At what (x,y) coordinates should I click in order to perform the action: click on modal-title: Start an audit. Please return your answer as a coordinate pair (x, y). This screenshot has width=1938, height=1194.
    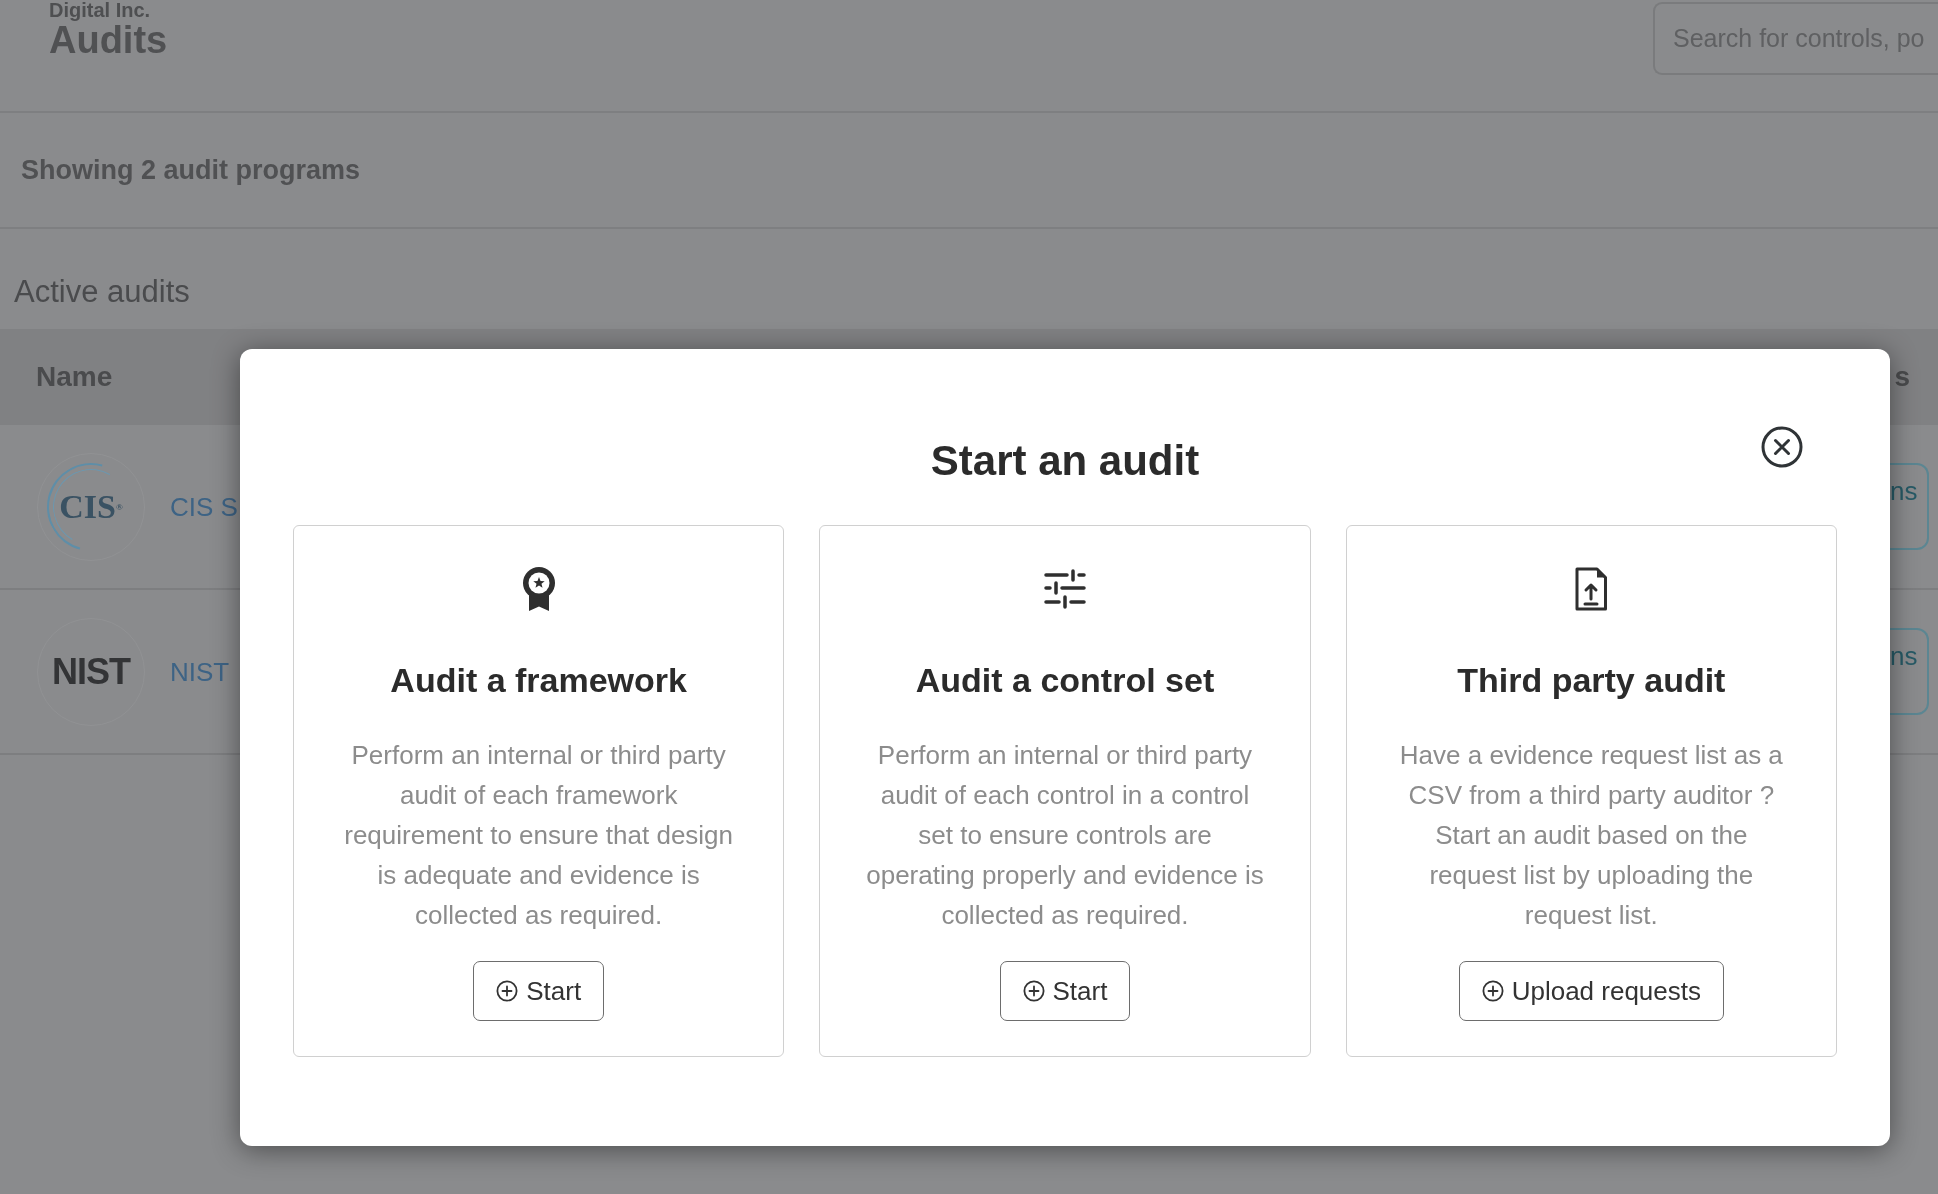
    Looking at the image, I should click on (1065, 461).